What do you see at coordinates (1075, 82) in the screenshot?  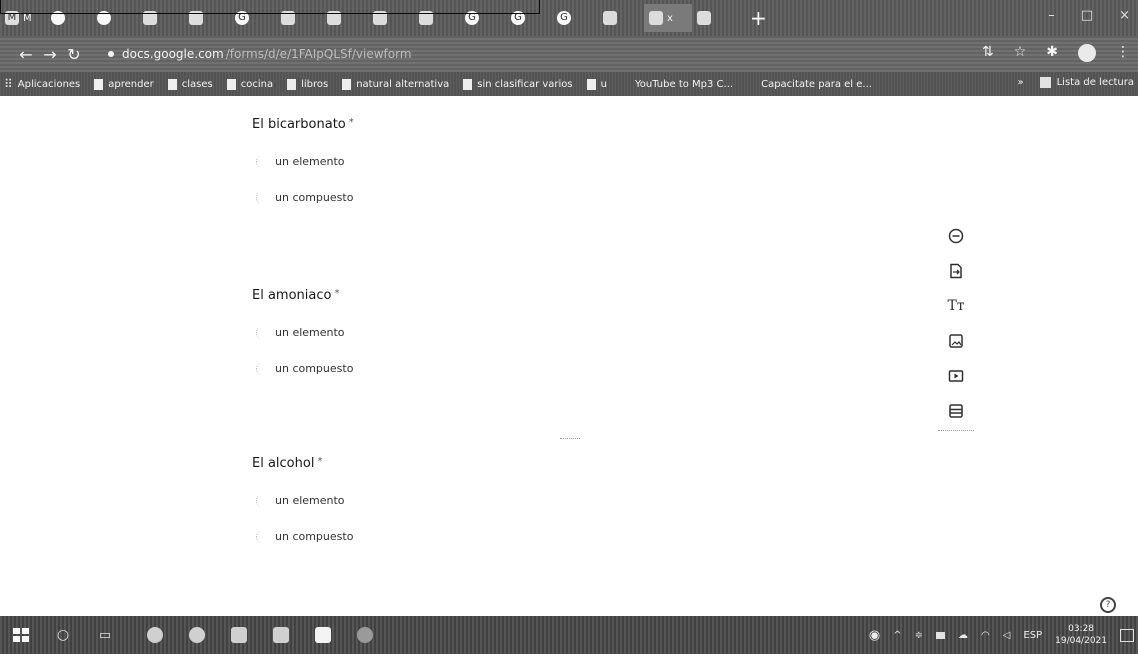 I see `reading-list: » Lista de lectura` at bounding box center [1075, 82].